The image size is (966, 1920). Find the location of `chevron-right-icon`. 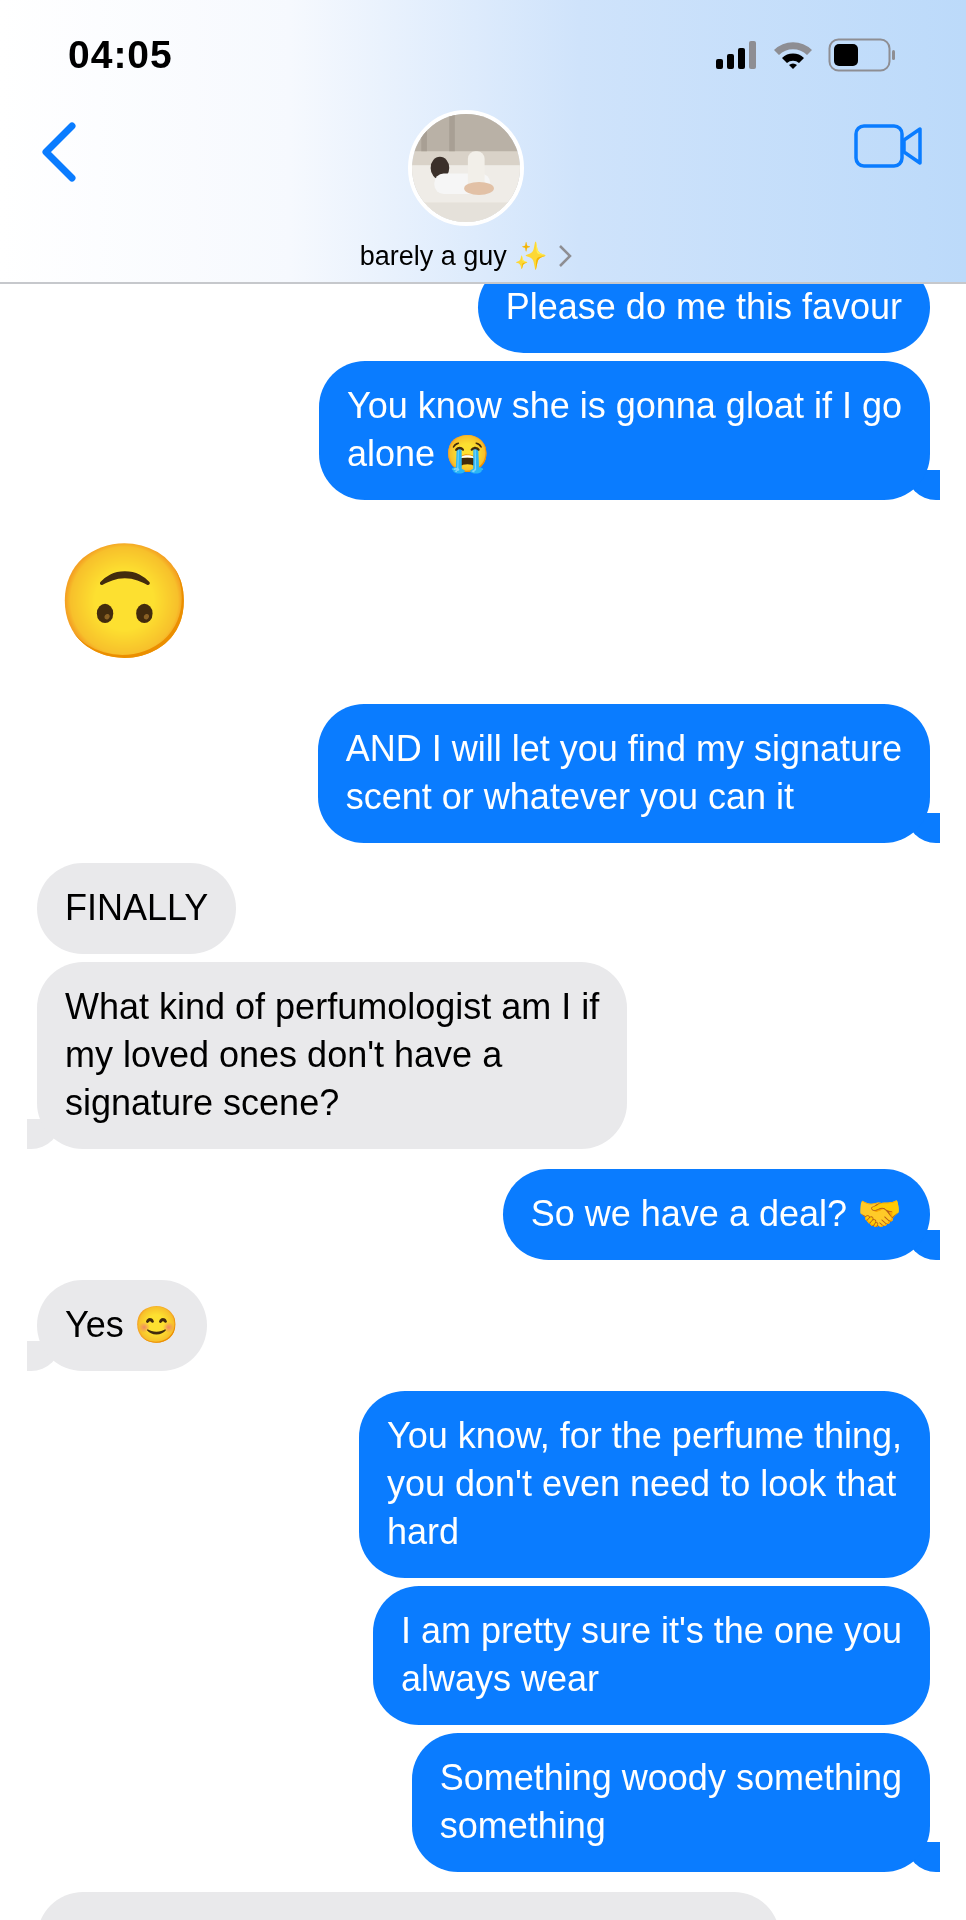

chevron-right-icon is located at coordinates (565, 256).